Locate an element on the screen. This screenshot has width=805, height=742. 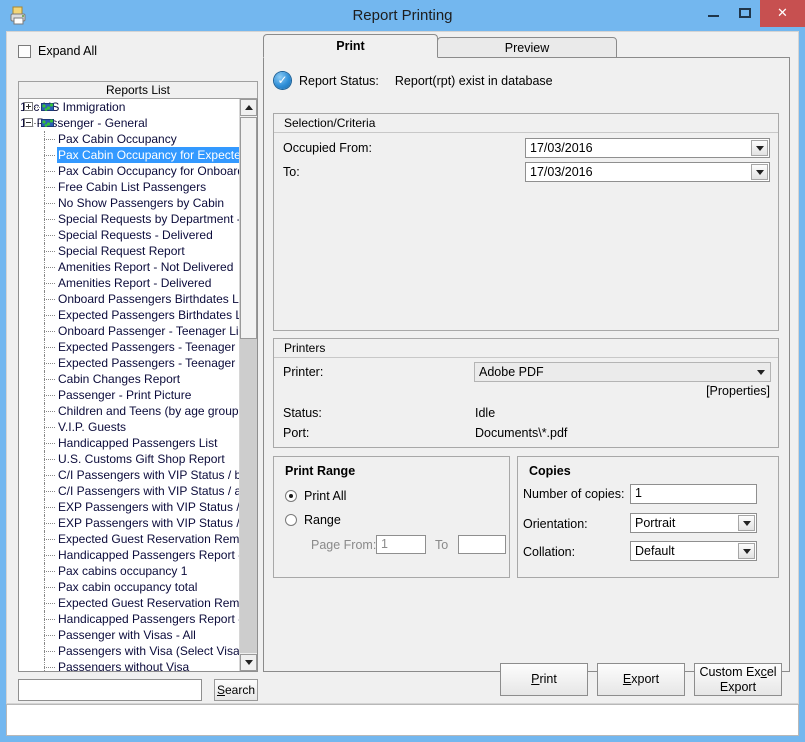
number-of-copies-input: 1 is located at coordinates (693, 494).